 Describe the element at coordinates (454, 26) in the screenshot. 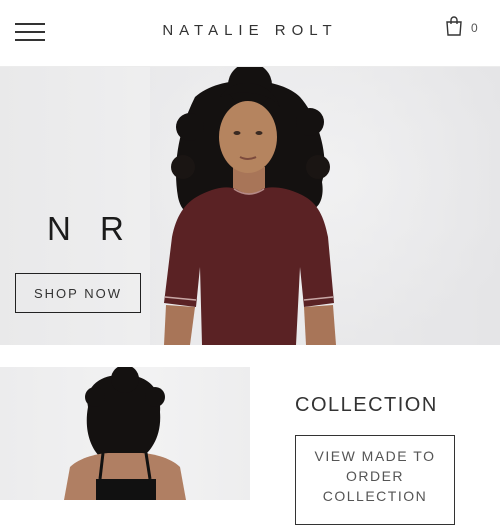

I see `shopping-bag-icon` at that location.